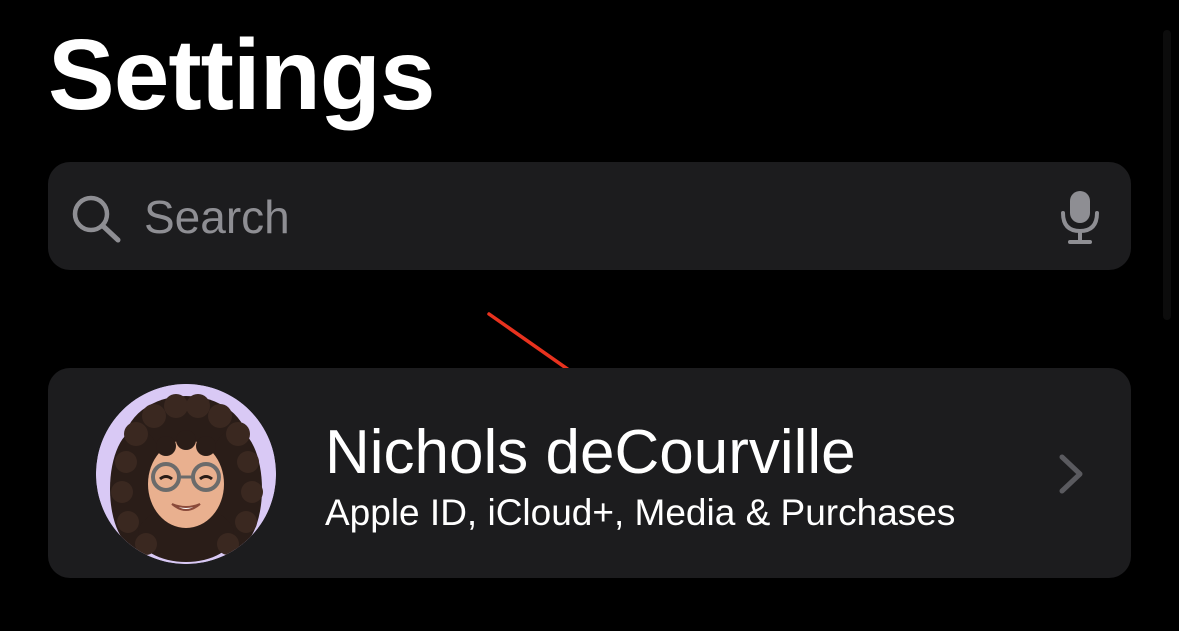  What do you see at coordinates (584, 217) in the screenshot?
I see `search-input` at bounding box center [584, 217].